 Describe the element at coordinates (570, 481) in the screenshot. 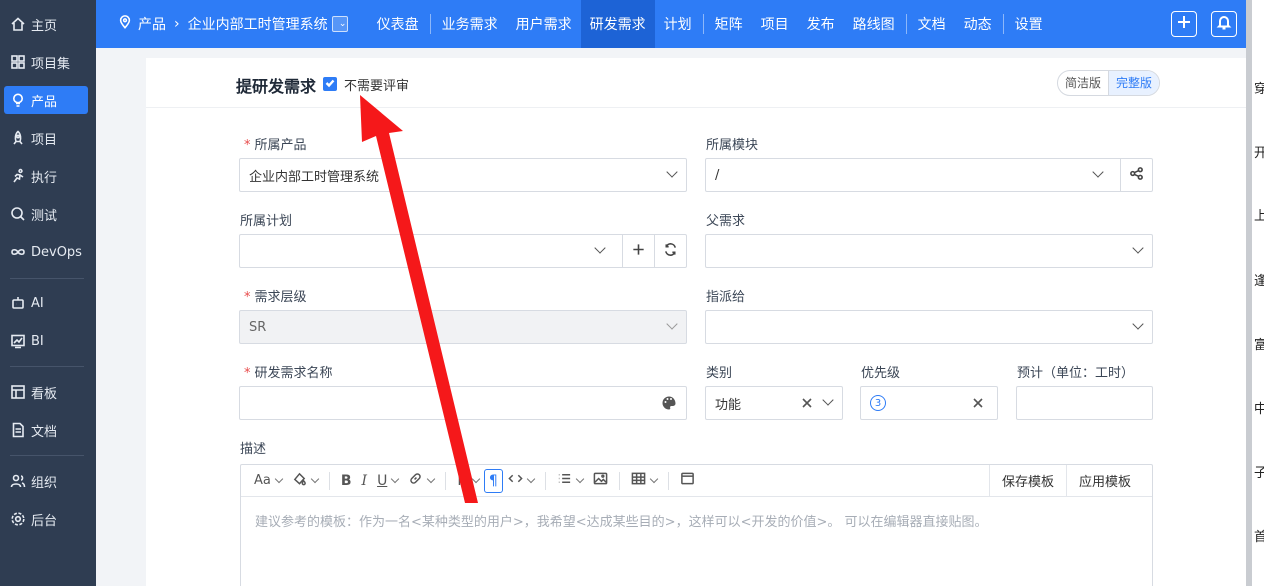

I see `list-button` at that location.